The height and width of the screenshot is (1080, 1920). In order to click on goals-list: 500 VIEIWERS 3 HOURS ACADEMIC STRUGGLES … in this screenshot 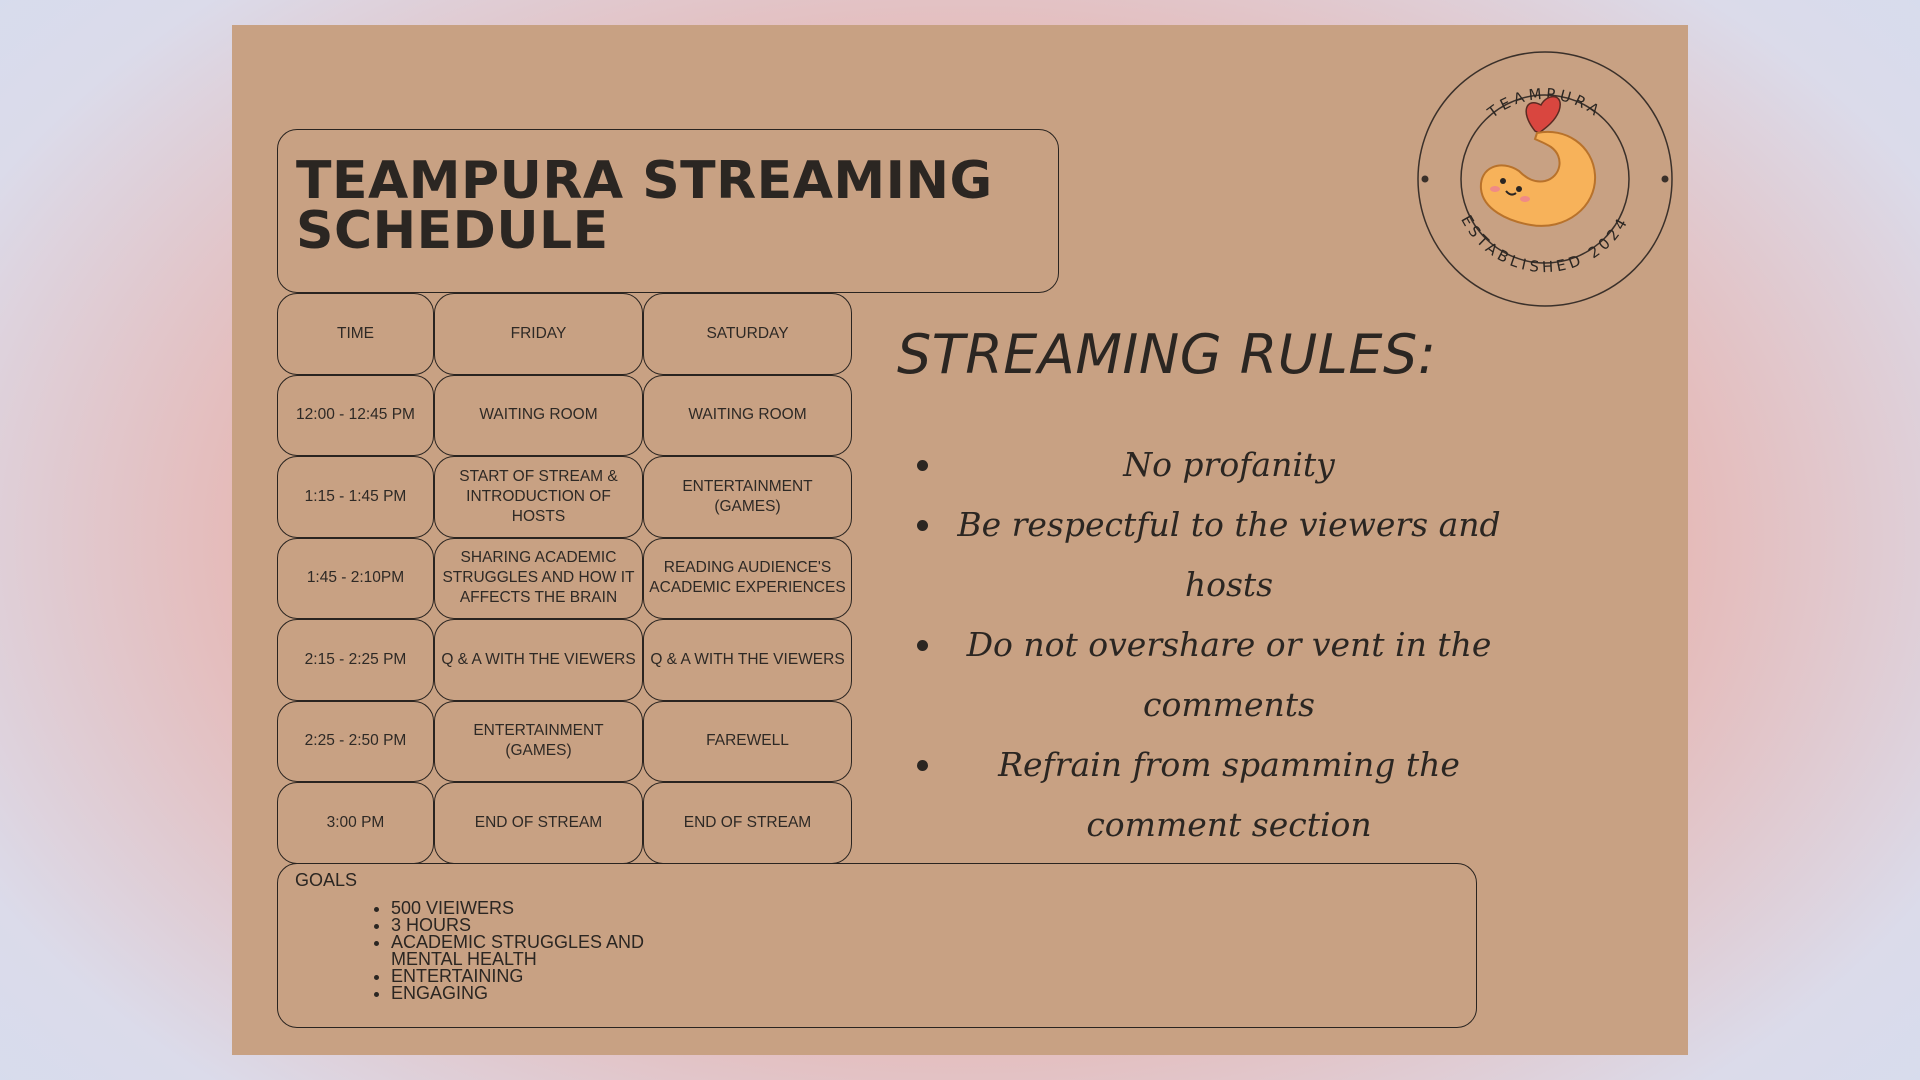, I will do `click(512, 950)`.